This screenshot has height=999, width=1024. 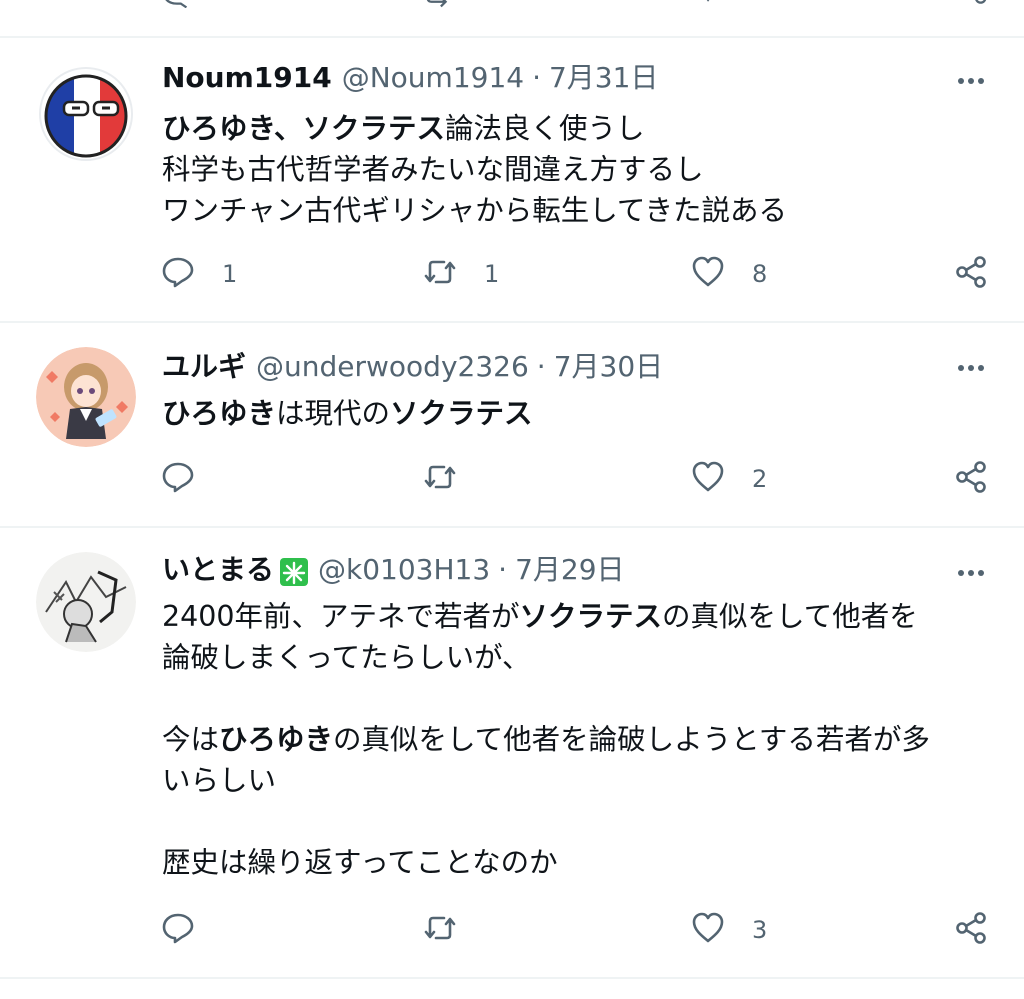 I want to click on retweet-count: 1, so click(x=492, y=274).